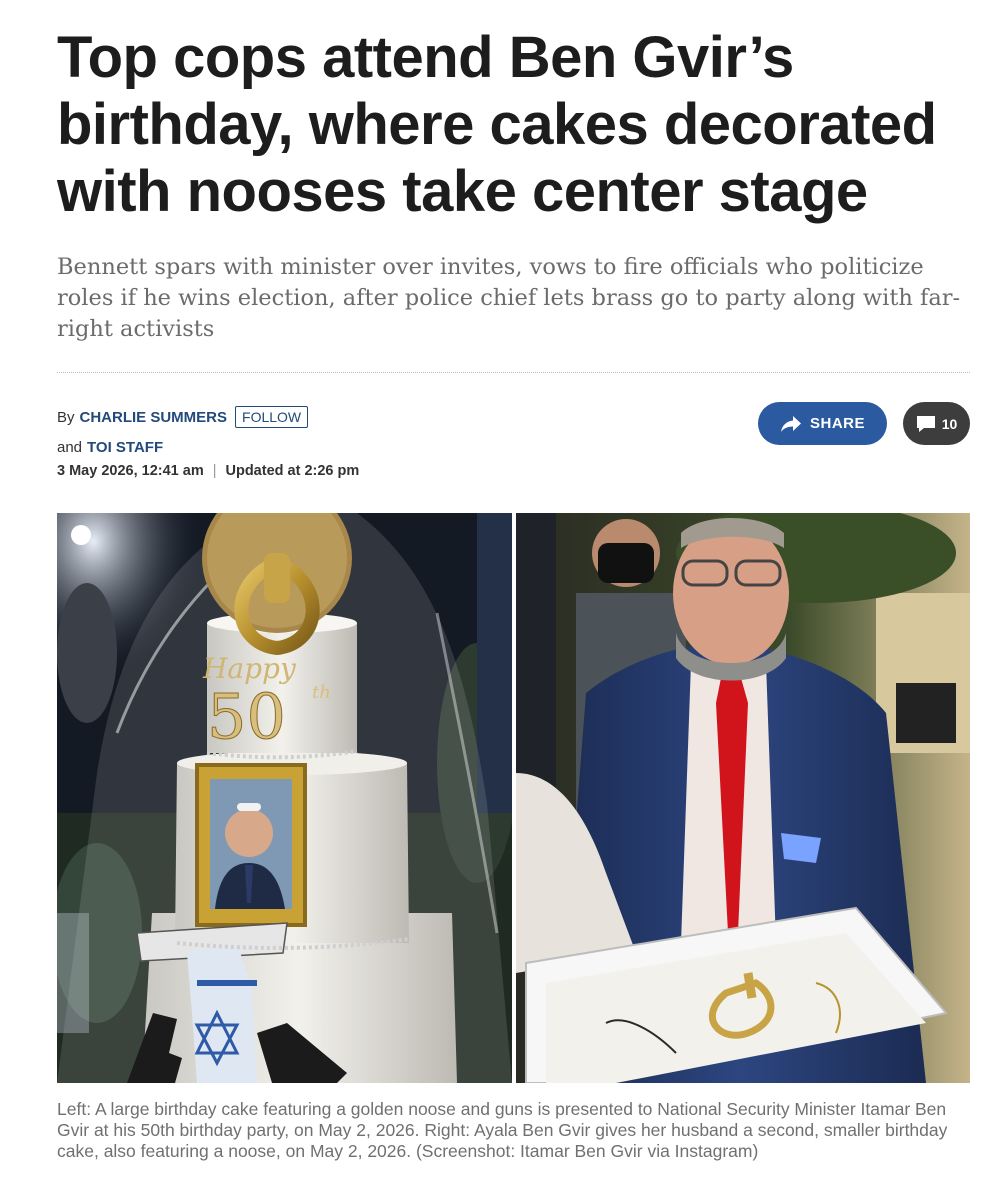 The height and width of the screenshot is (1200, 1002). What do you see at coordinates (154, 417) in the screenshot?
I see `author-link-charlie-summers: CHARLIE SUMMERS` at bounding box center [154, 417].